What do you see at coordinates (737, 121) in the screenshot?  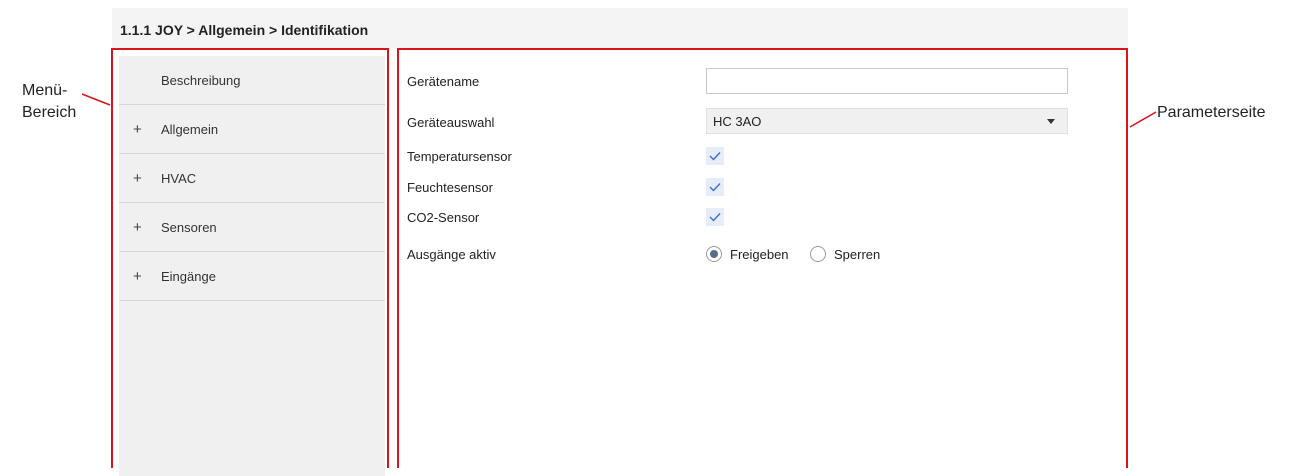 I see `geraeteauswahl-value: HC 3AO` at bounding box center [737, 121].